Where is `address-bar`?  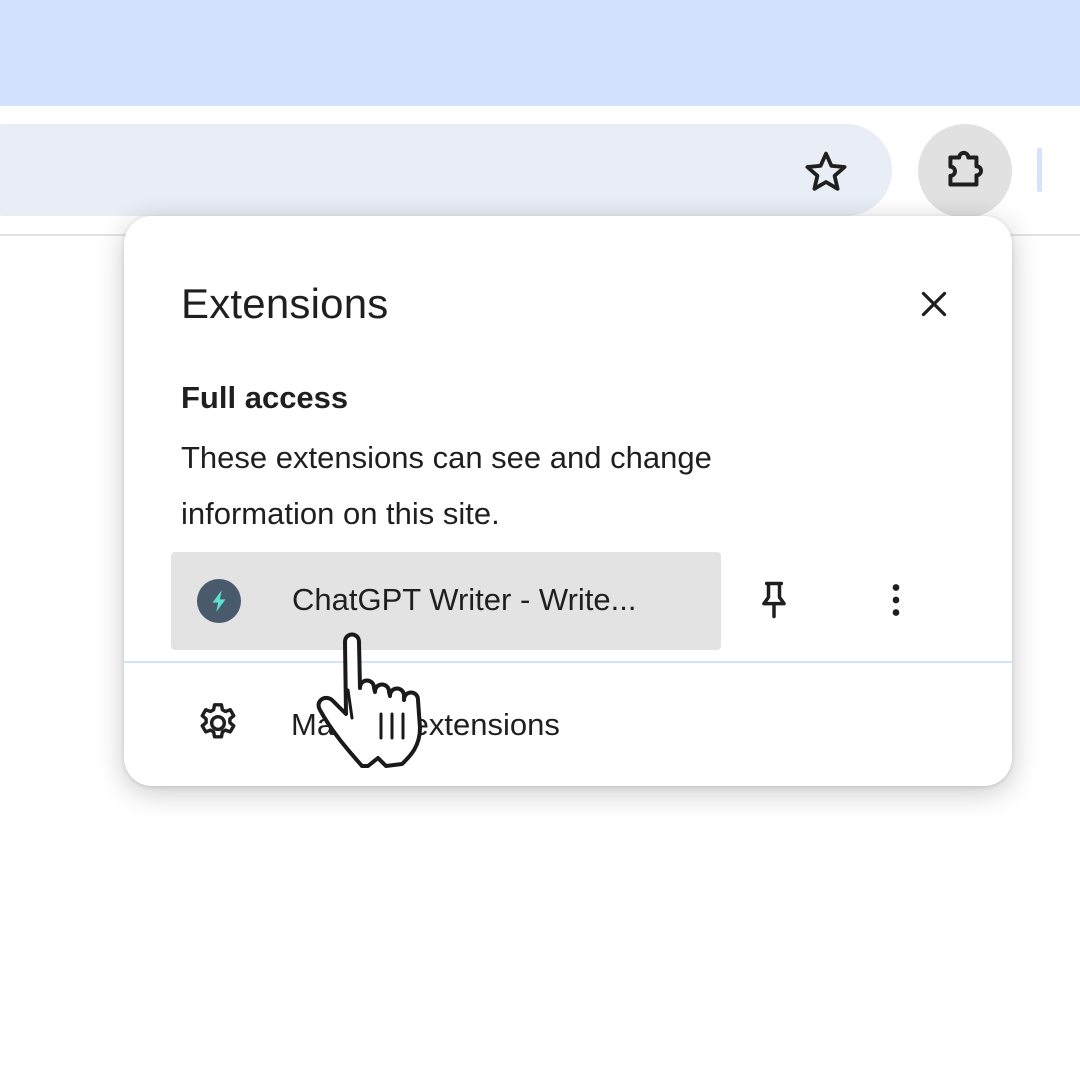
address-bar is located at coordinates (446, 170).